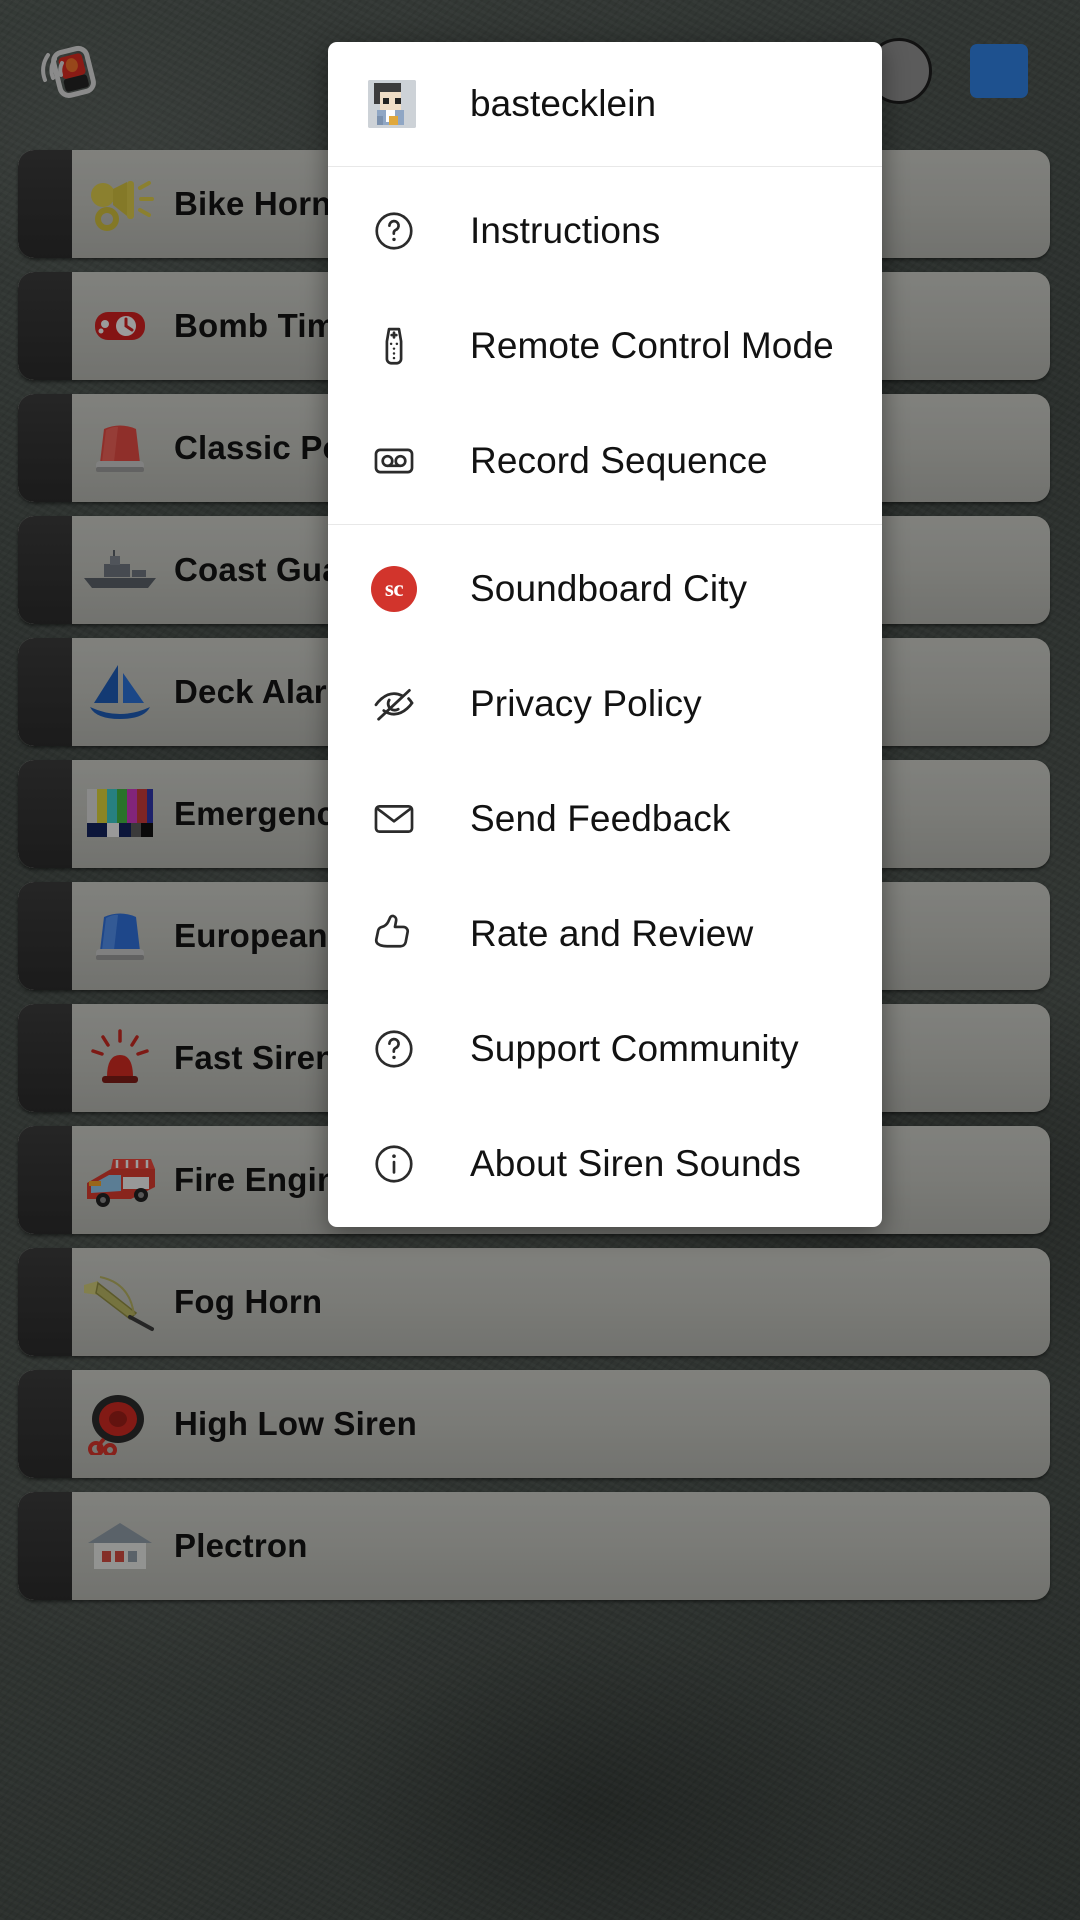  Describe the element at coordinates (600, 818) in the screenshot. I see `menu-item-label: Send Feedback` at that location.